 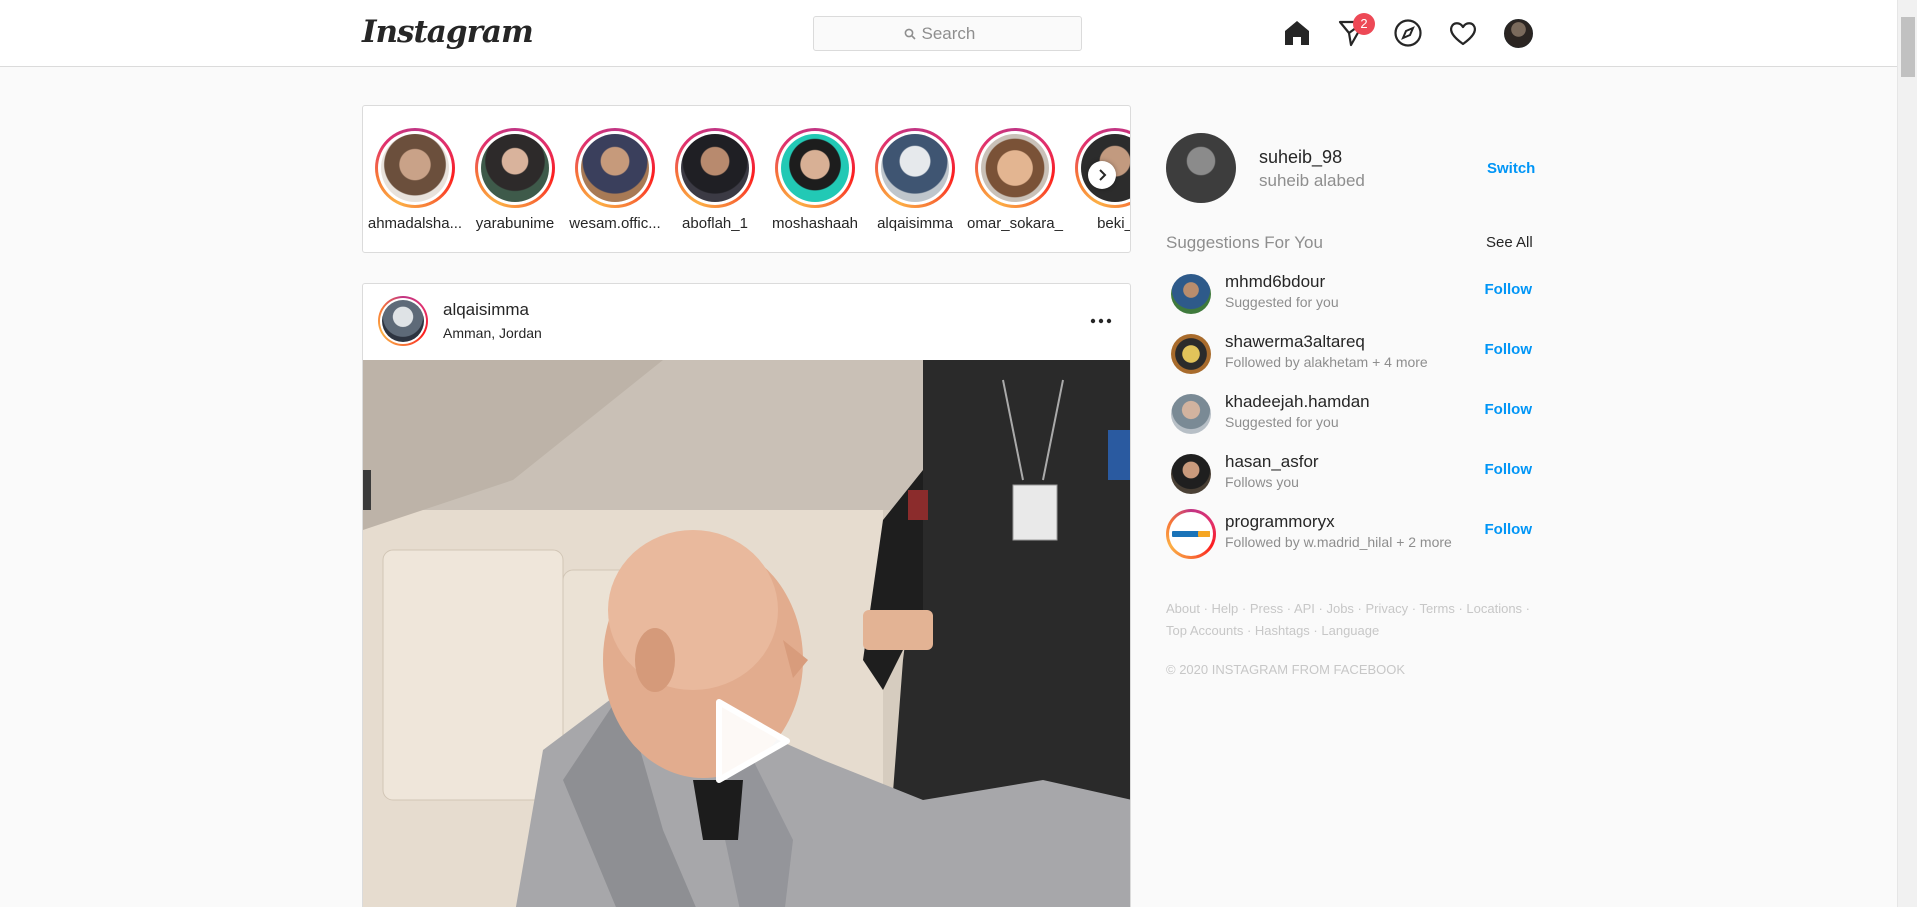 What do you see at coordinates (815, 223) in the screenshot?
I see `story-username: moshashaah` at bounding box center [815, 223].